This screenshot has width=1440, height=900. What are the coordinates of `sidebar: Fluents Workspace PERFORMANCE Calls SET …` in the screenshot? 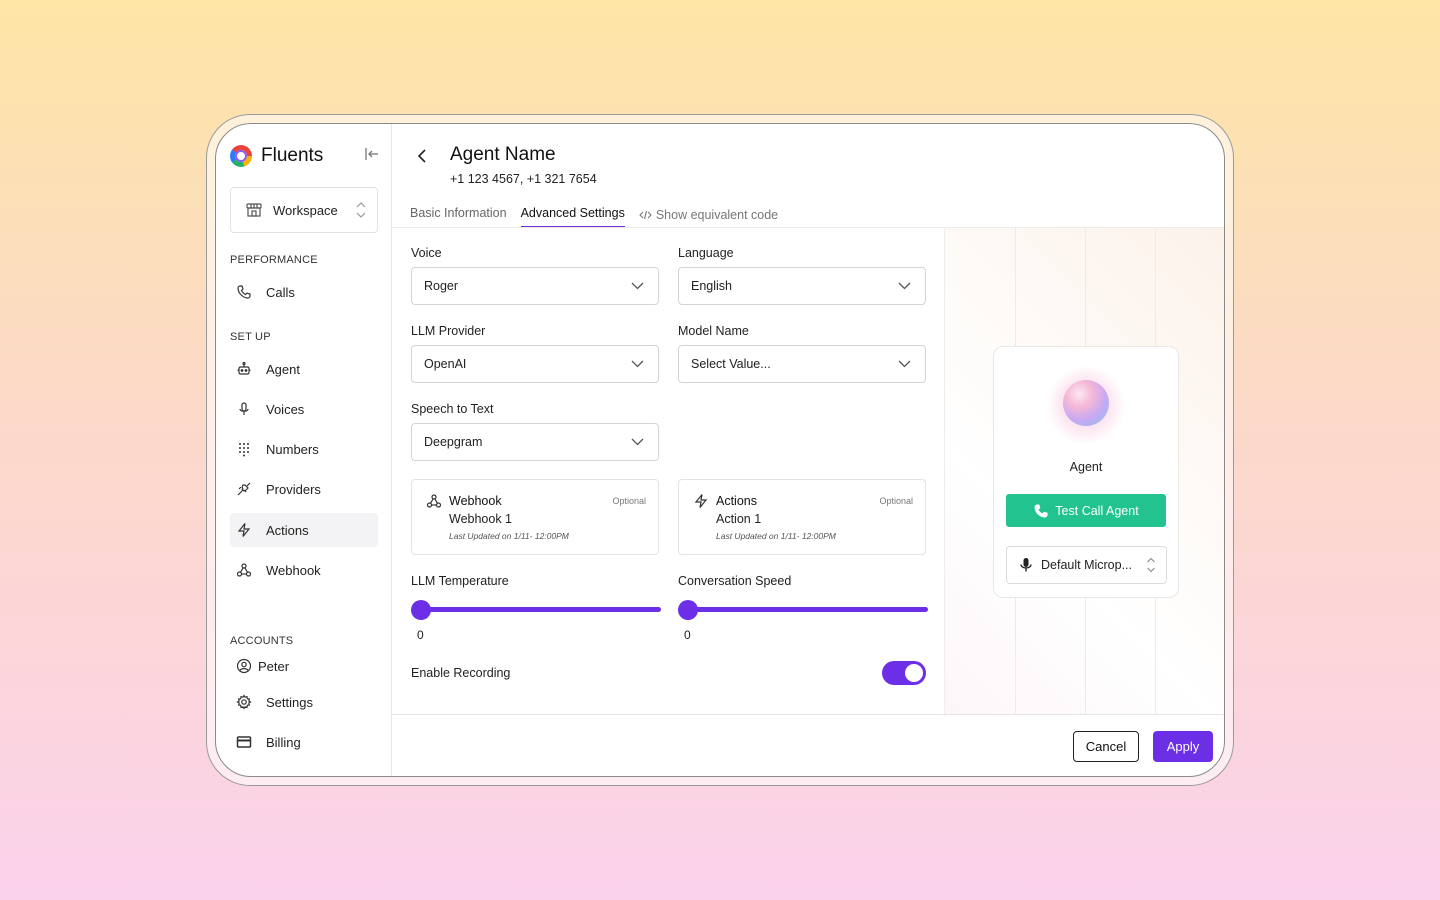 It's located at (304, 450).